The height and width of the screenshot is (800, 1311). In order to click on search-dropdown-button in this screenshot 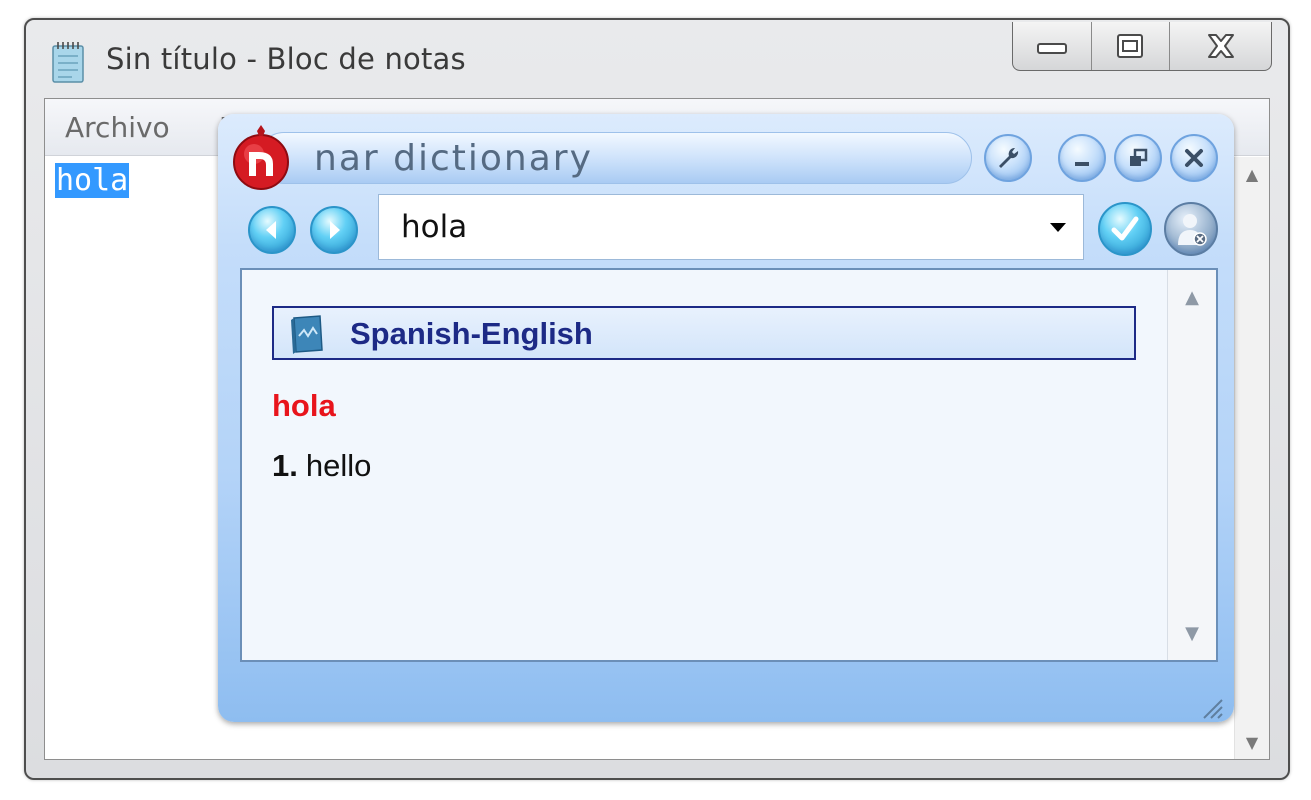, I will do `click(1058, 227)`.